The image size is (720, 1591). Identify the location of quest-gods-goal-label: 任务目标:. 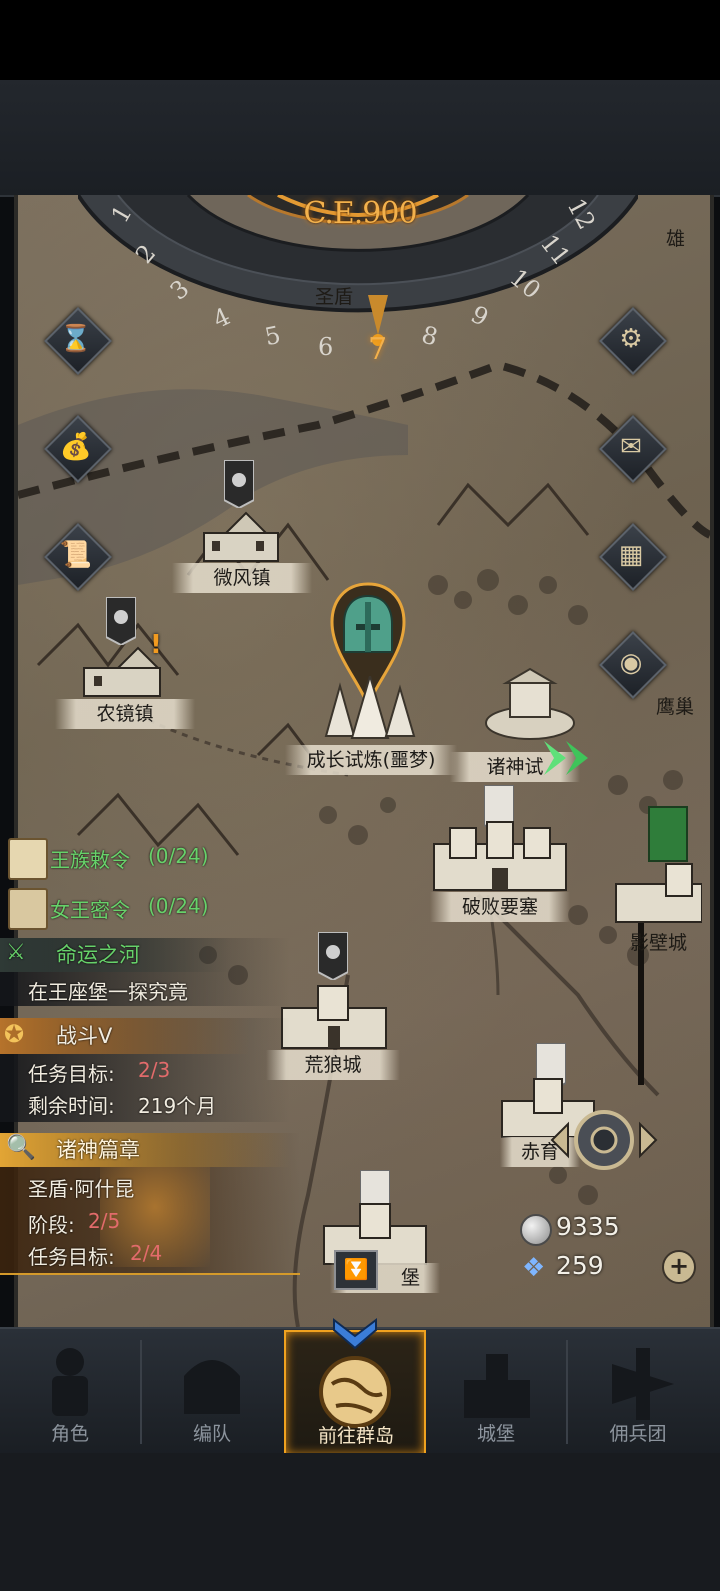
(71, 1257).